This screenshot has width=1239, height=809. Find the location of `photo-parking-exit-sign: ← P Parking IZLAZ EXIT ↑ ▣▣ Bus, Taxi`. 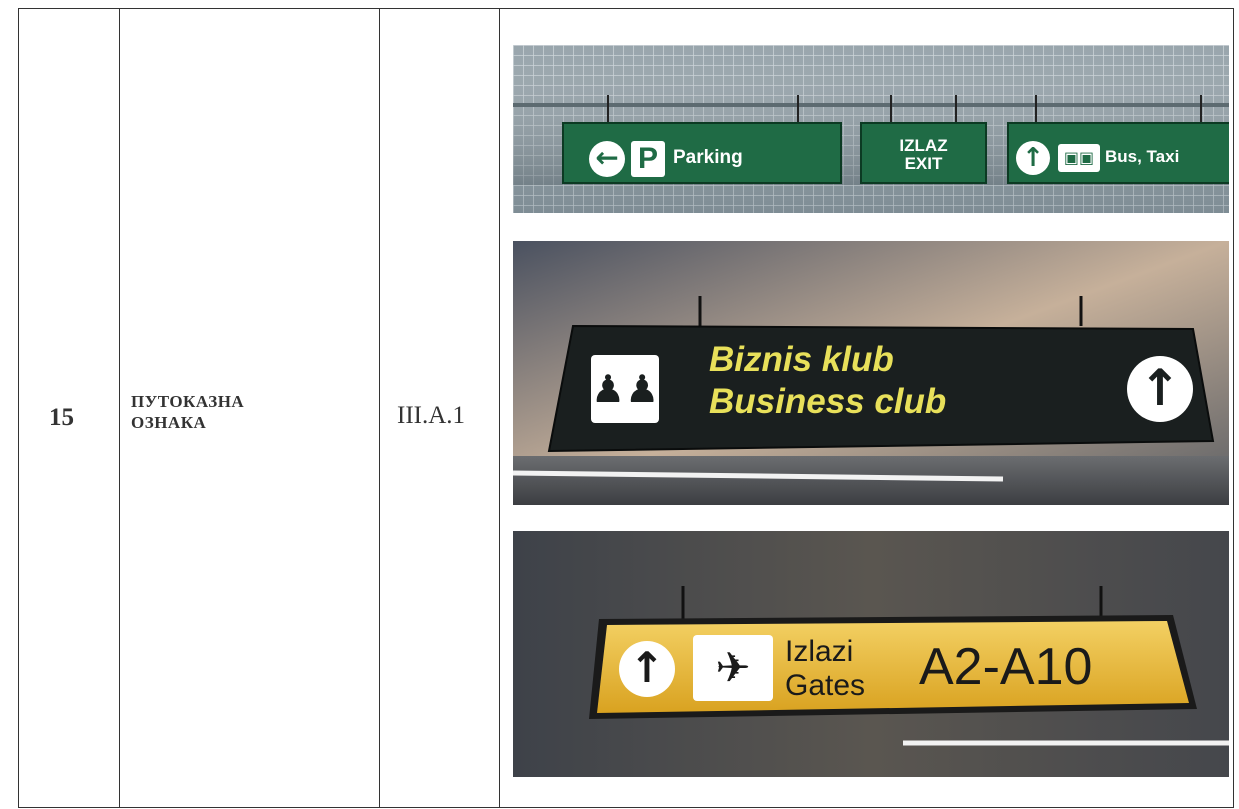

photo-parking-exit-sign: ← P Parking IZLAZ EXIT ↑ ▣▣ Bus, Taxi is located at coordinates (871, 129).